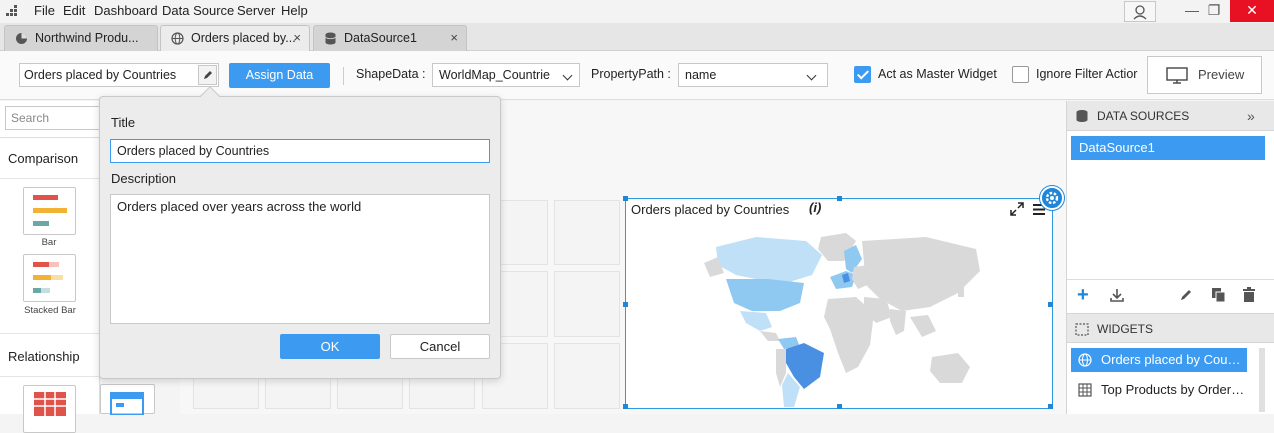 The image size is (1274, 433). I want to click on account-button, so click(1140, 11).